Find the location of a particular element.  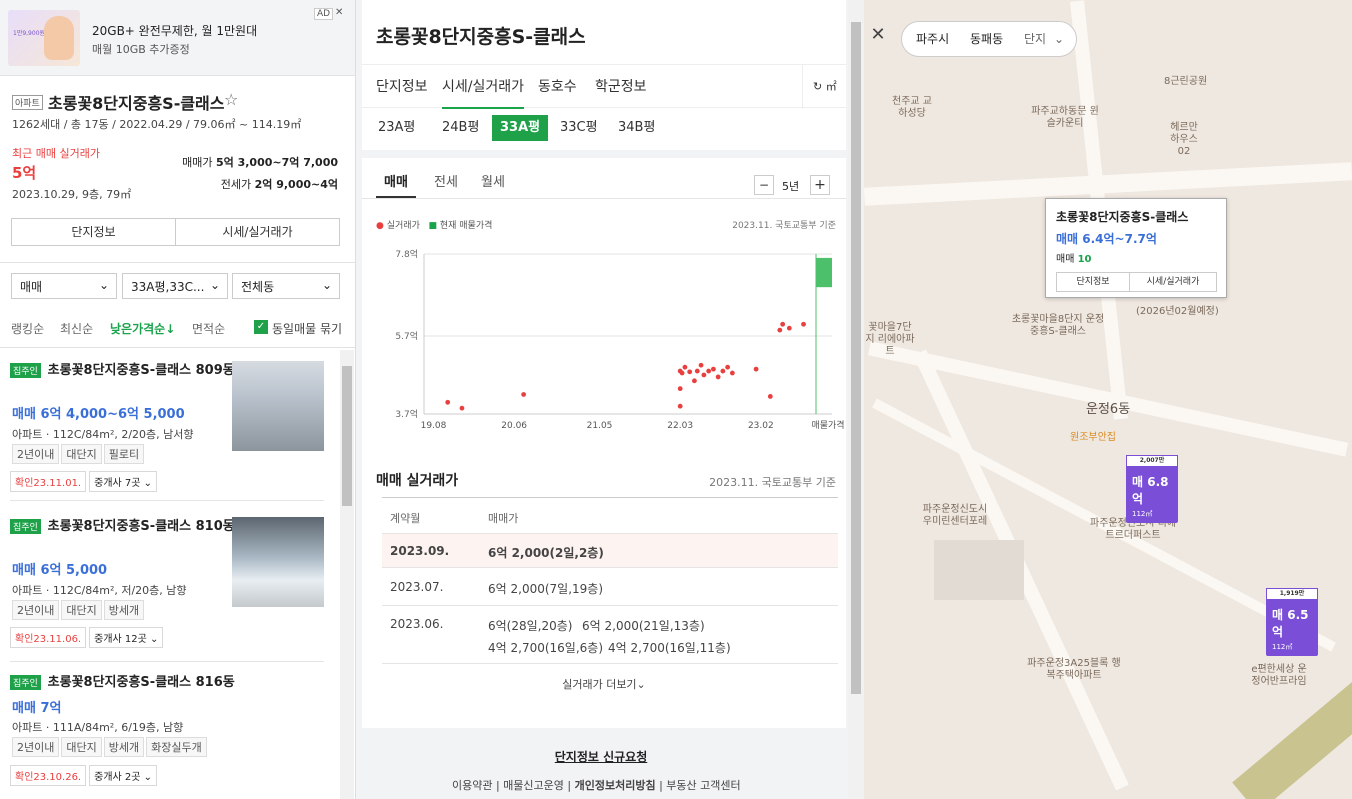

breadcrumb: 파주시 동패동 단지 ⌄ is located at coordinates (989, 39).